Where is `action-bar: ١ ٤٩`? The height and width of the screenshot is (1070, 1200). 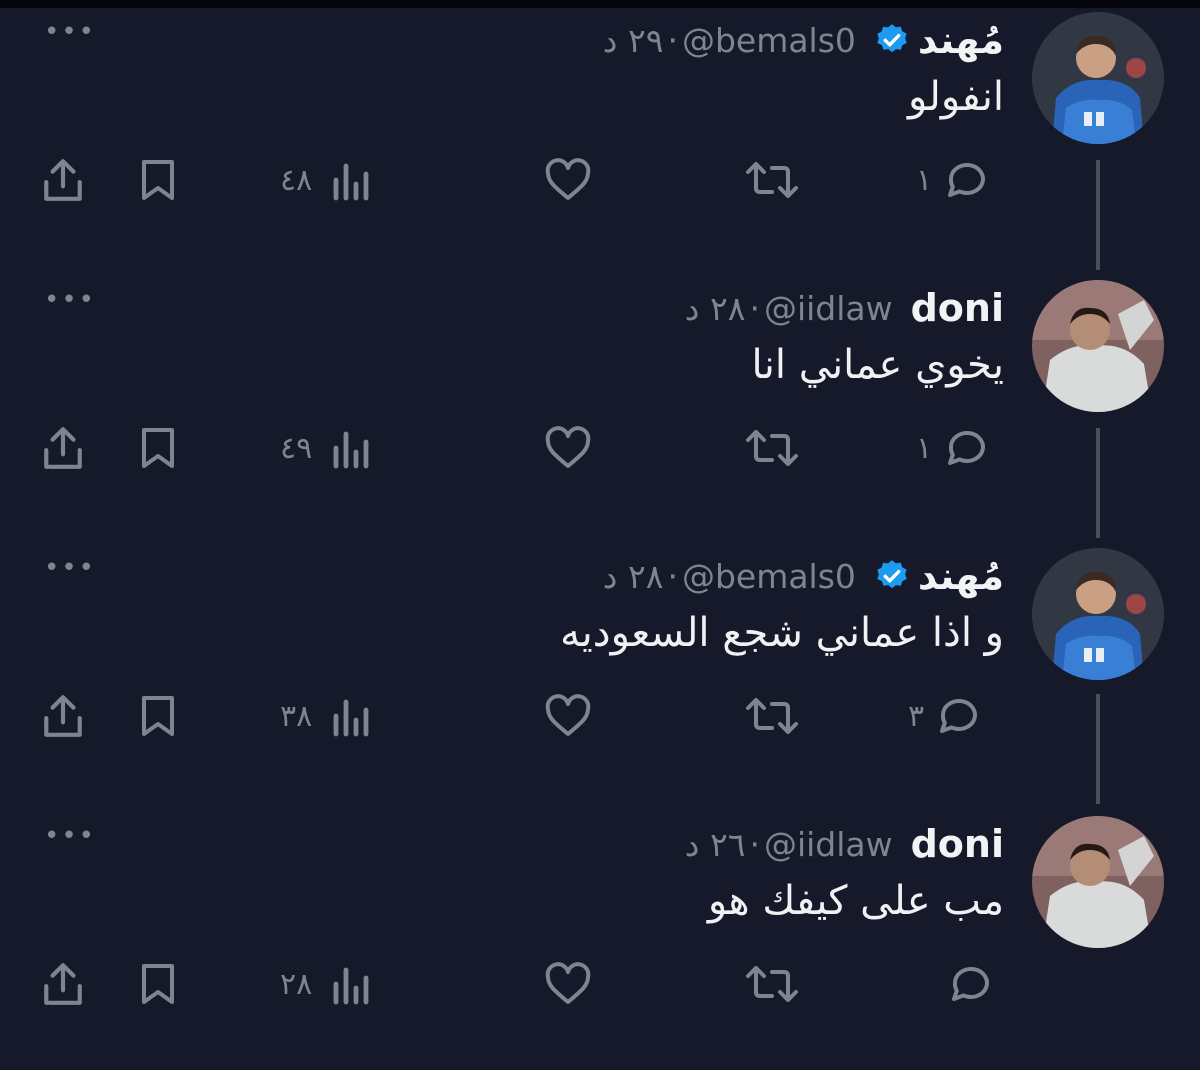 action-bar: ١ ٤٩ is located at coordinates (600, 448).